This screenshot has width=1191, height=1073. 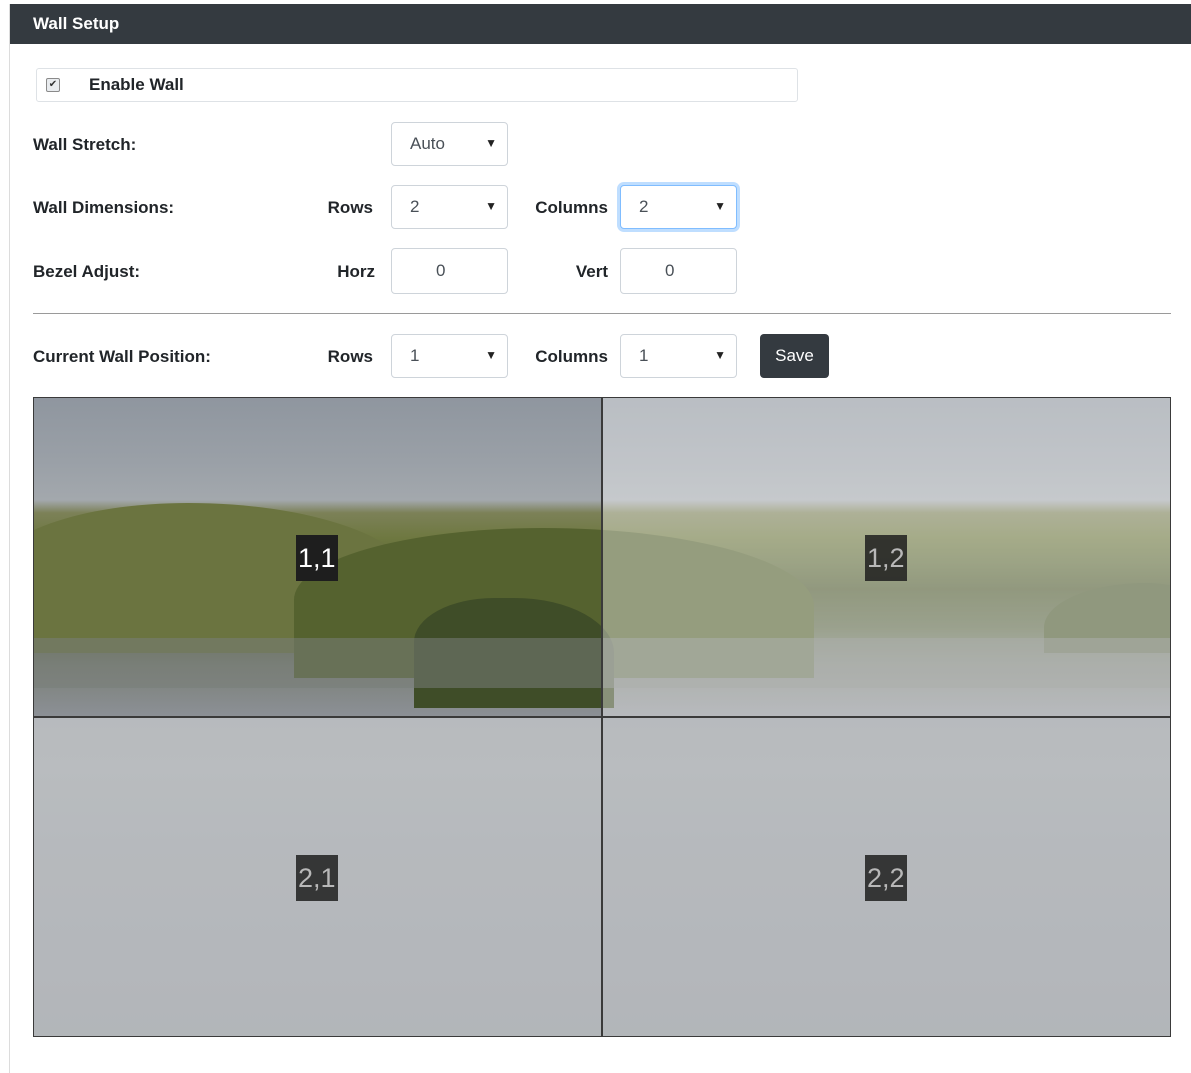 I want to click on current-position-rows-value: 1, so click(x=415, y=355).